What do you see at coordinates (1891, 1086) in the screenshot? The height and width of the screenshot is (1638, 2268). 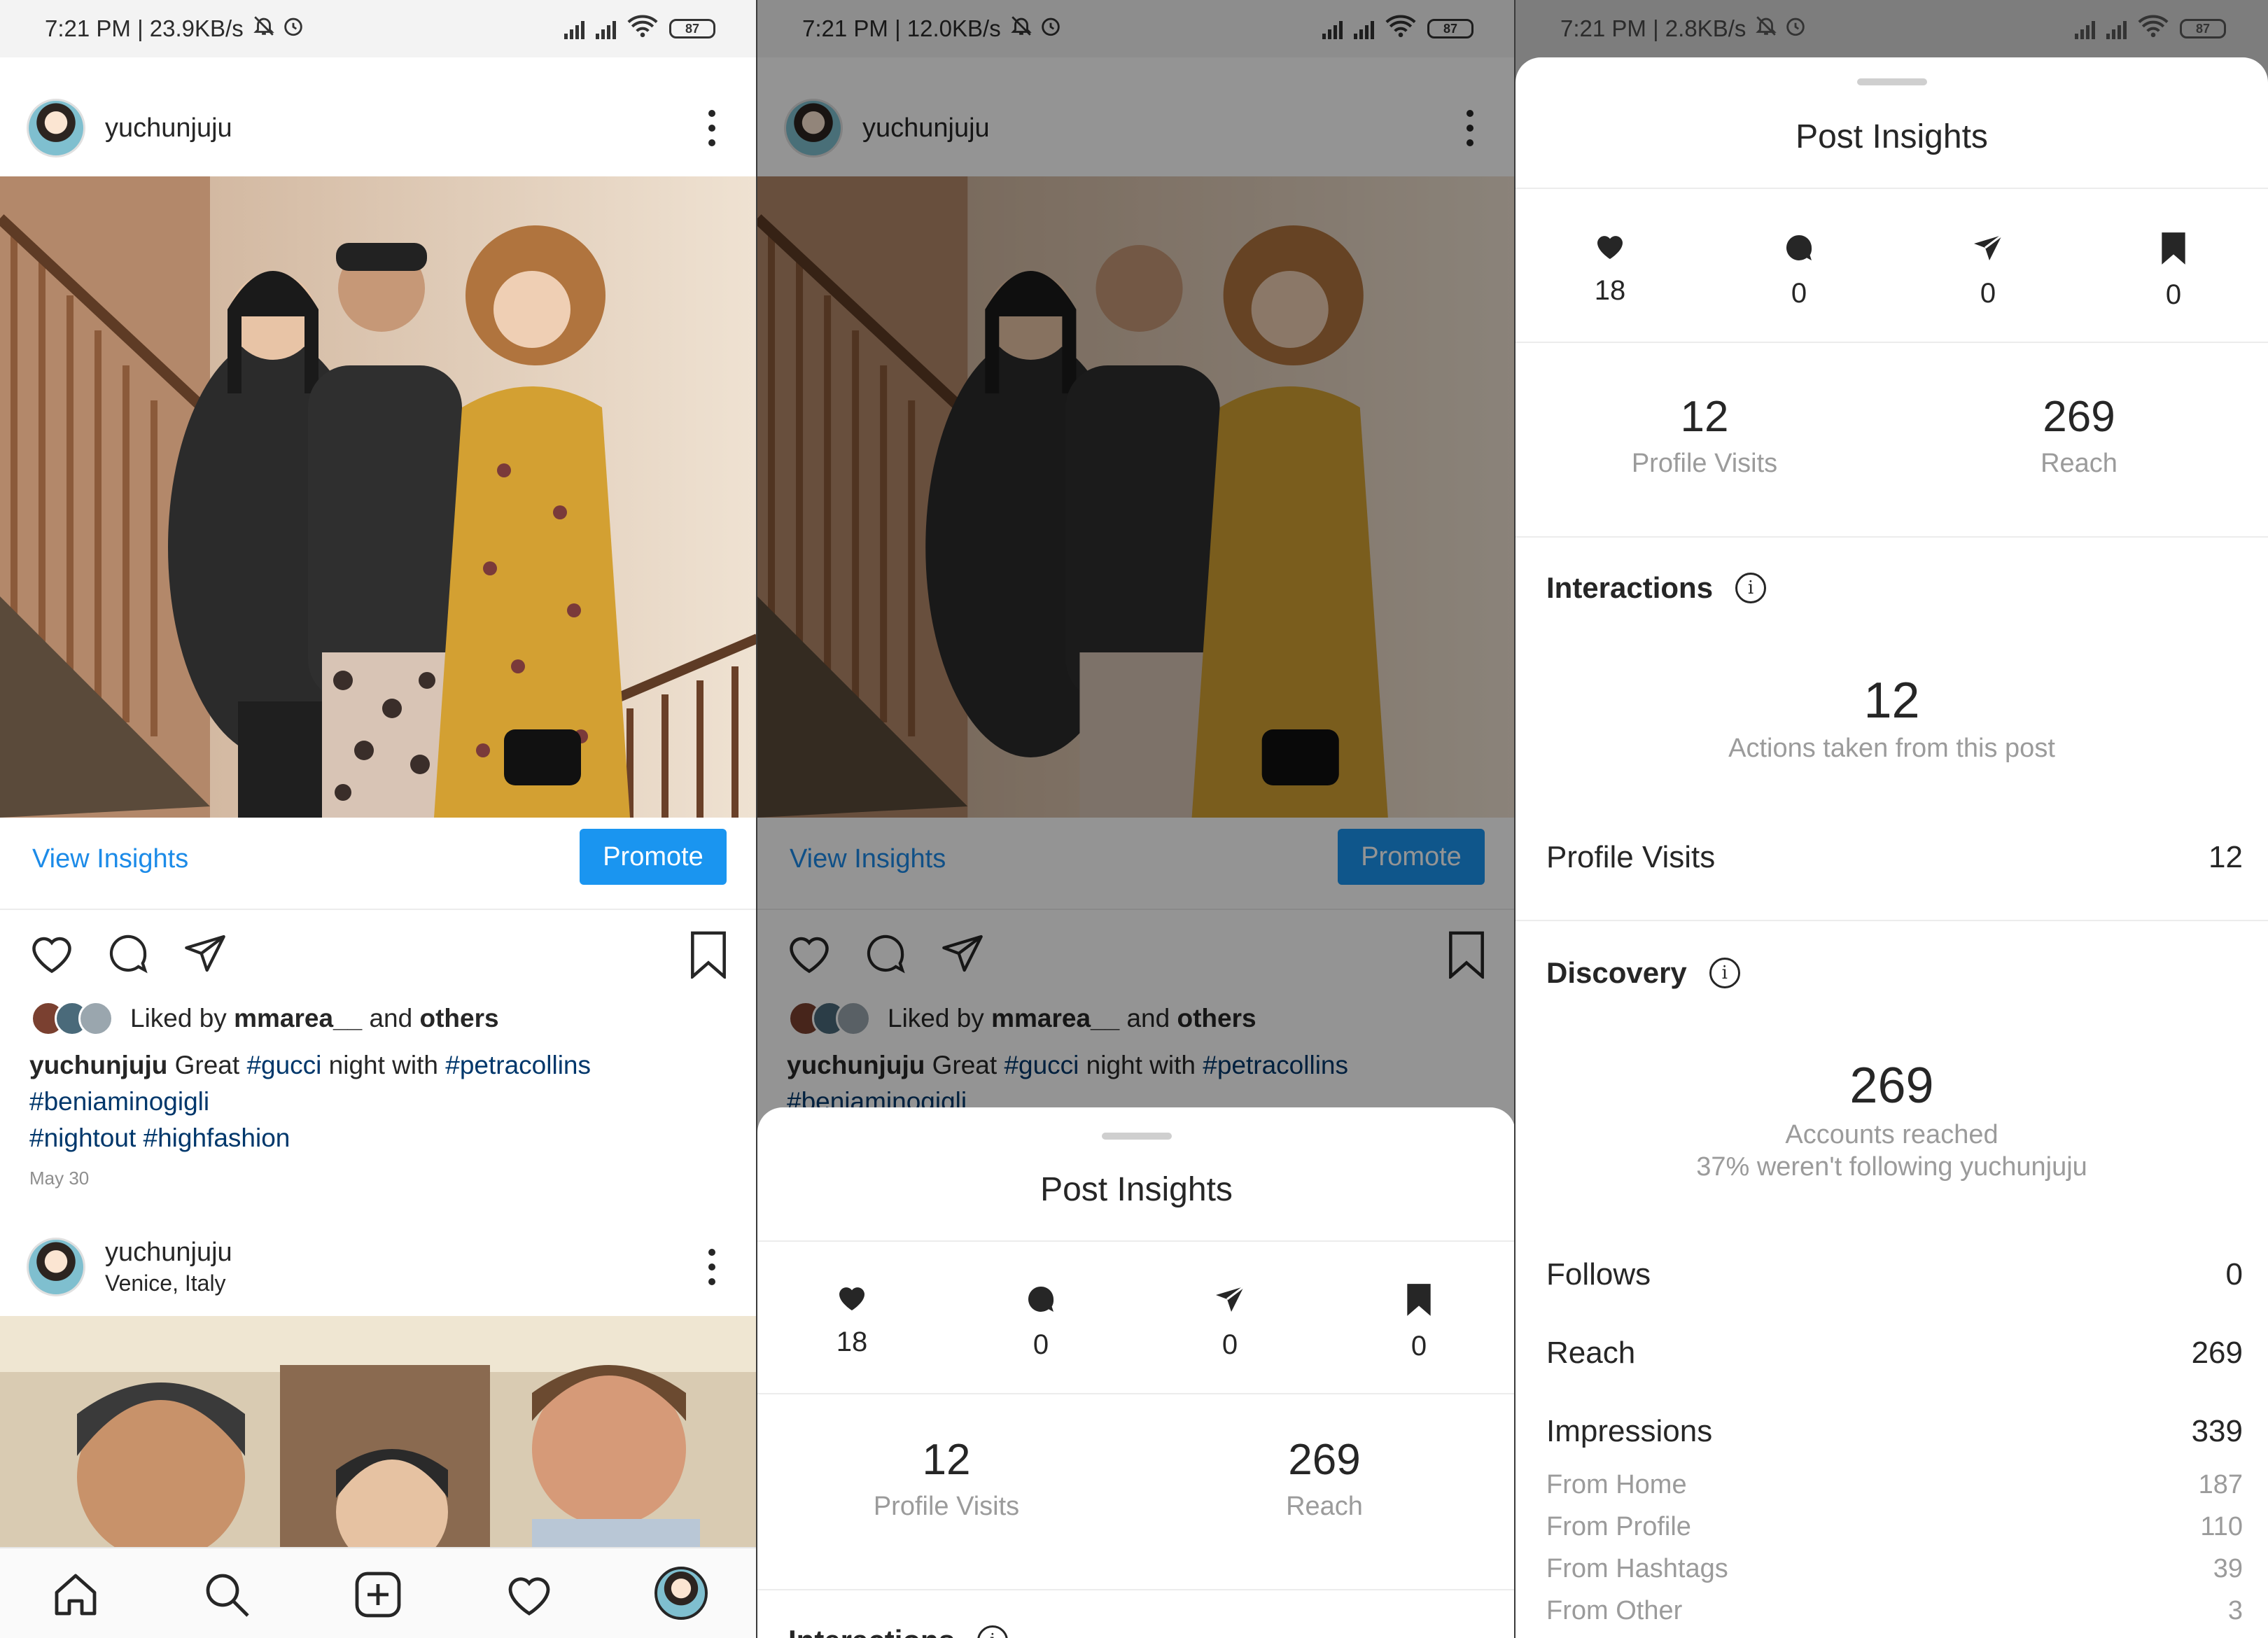 I see `discovery-value: 269` at bounding box center [1891, 1086].